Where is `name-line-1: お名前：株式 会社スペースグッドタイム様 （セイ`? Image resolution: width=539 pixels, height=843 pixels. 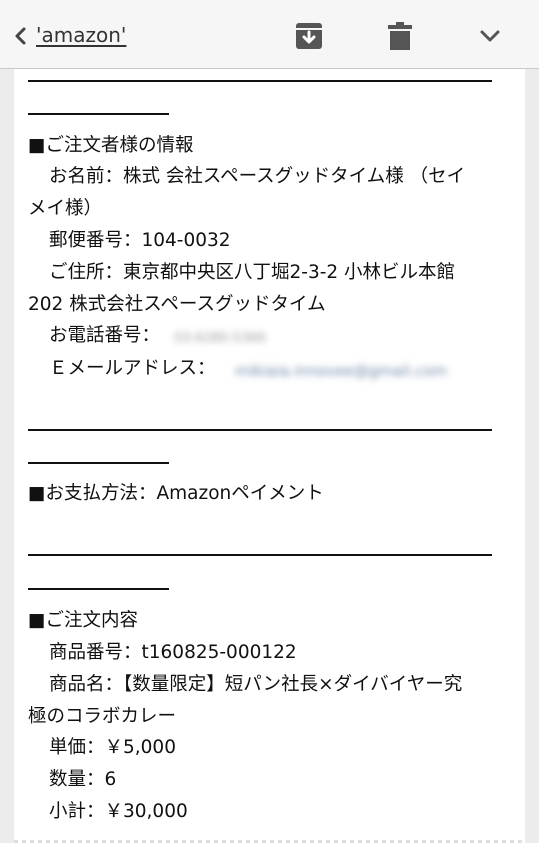 name-line-1: お名前：株式 会社スペースグッドタイム様 （セイ is located at coordinates (257, 176).